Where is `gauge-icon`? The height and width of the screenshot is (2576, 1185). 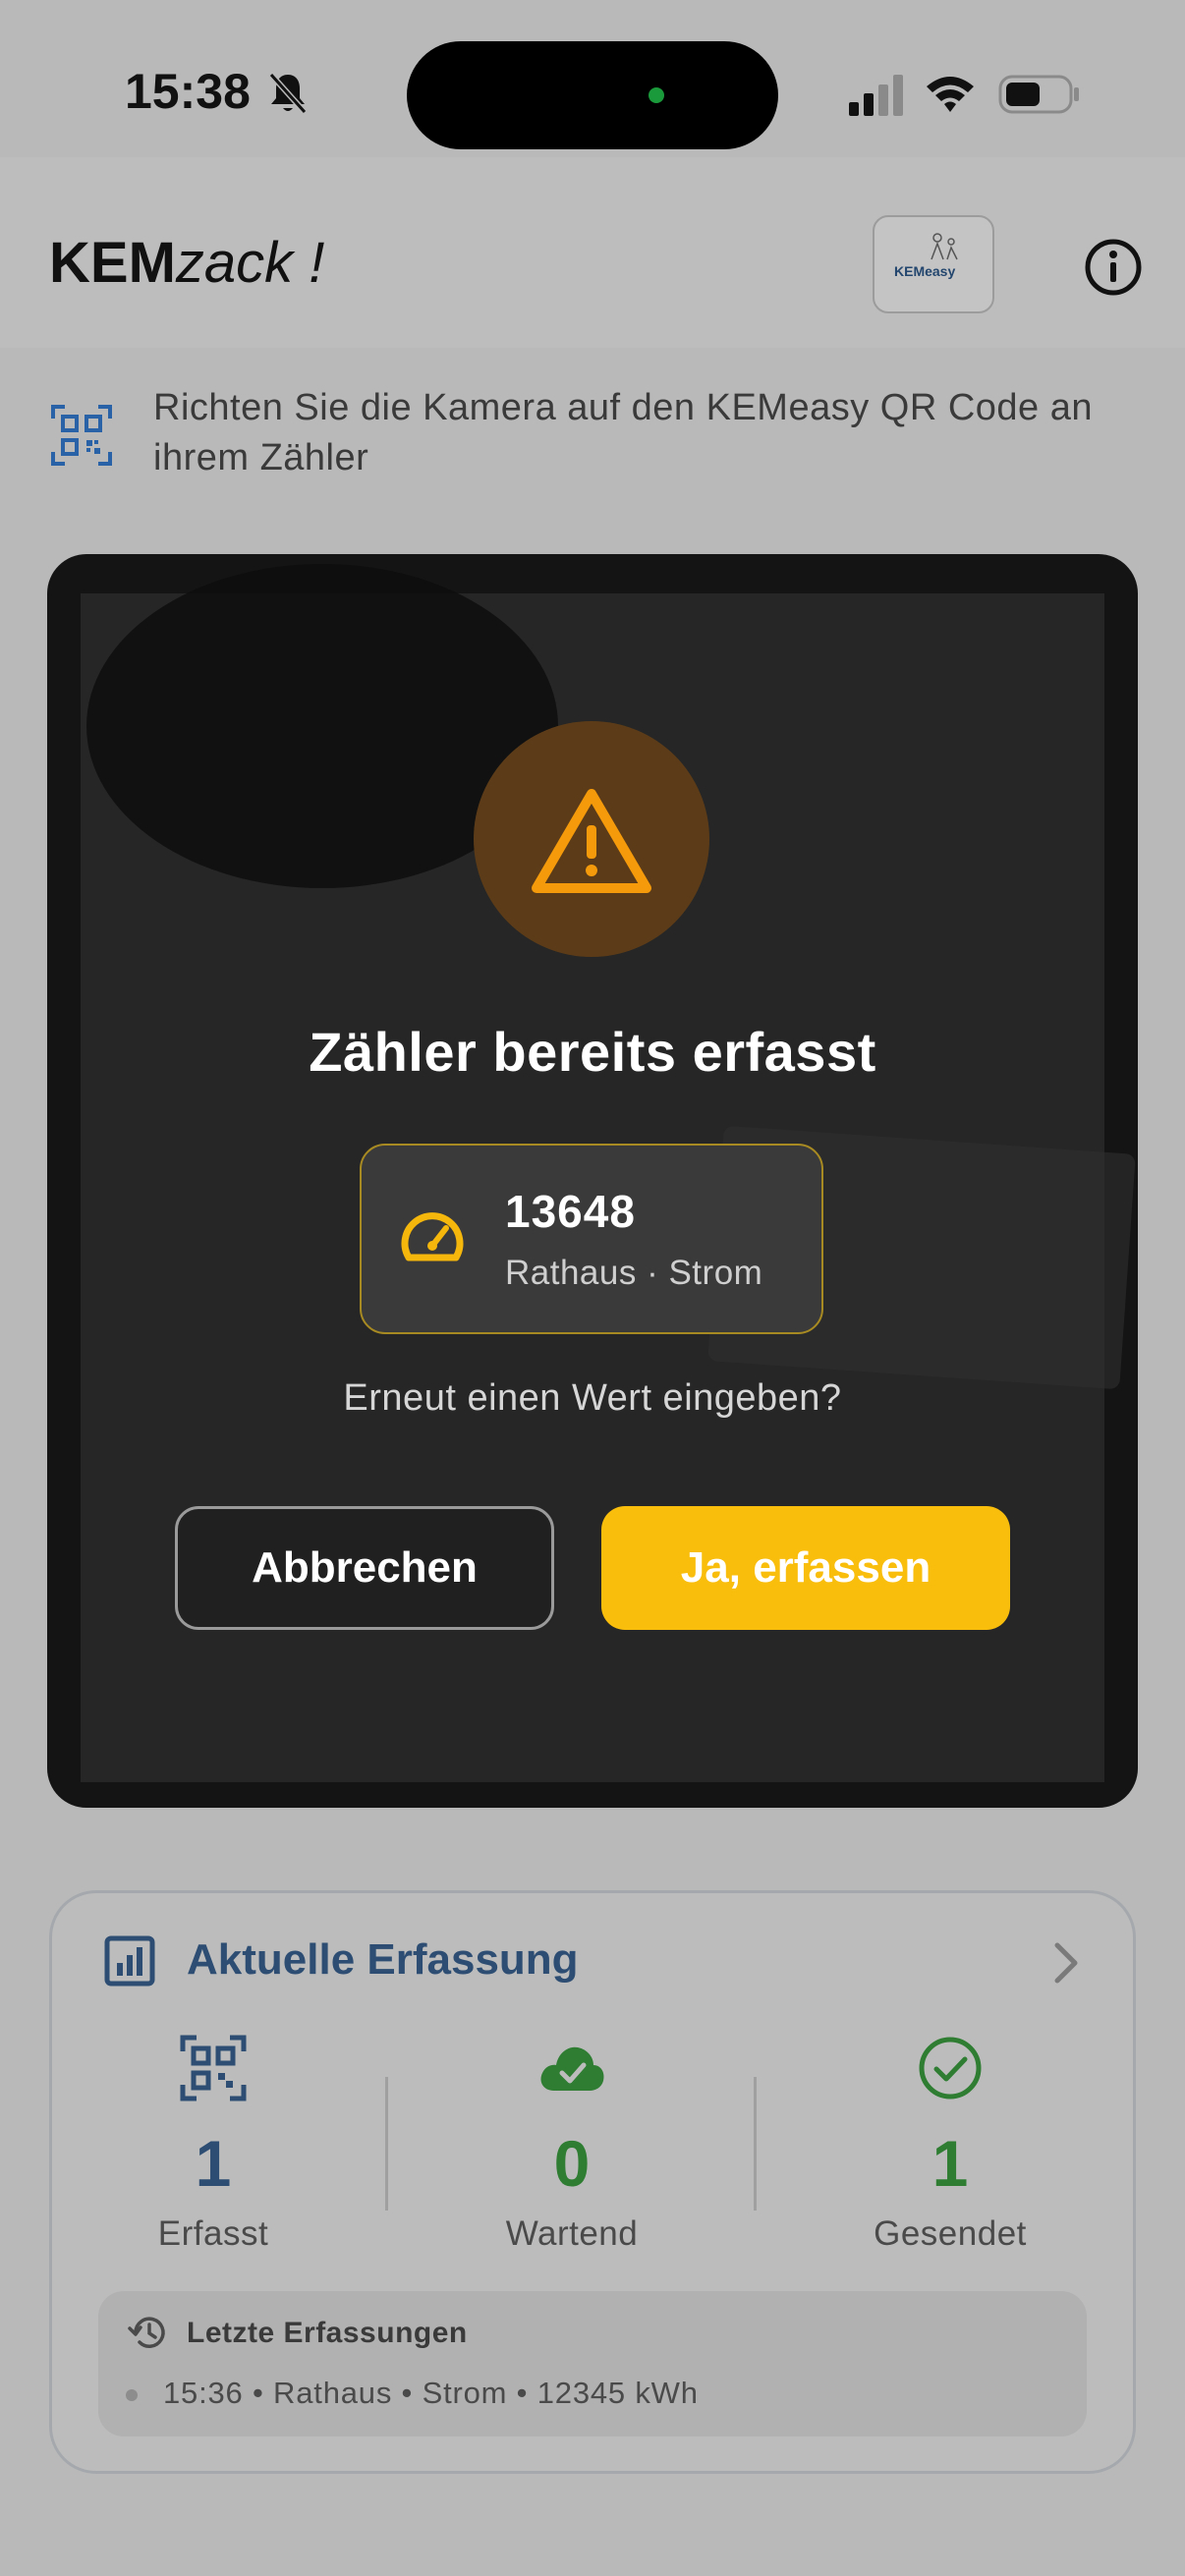
gauge-icon is located at coordinates (433, 1236).